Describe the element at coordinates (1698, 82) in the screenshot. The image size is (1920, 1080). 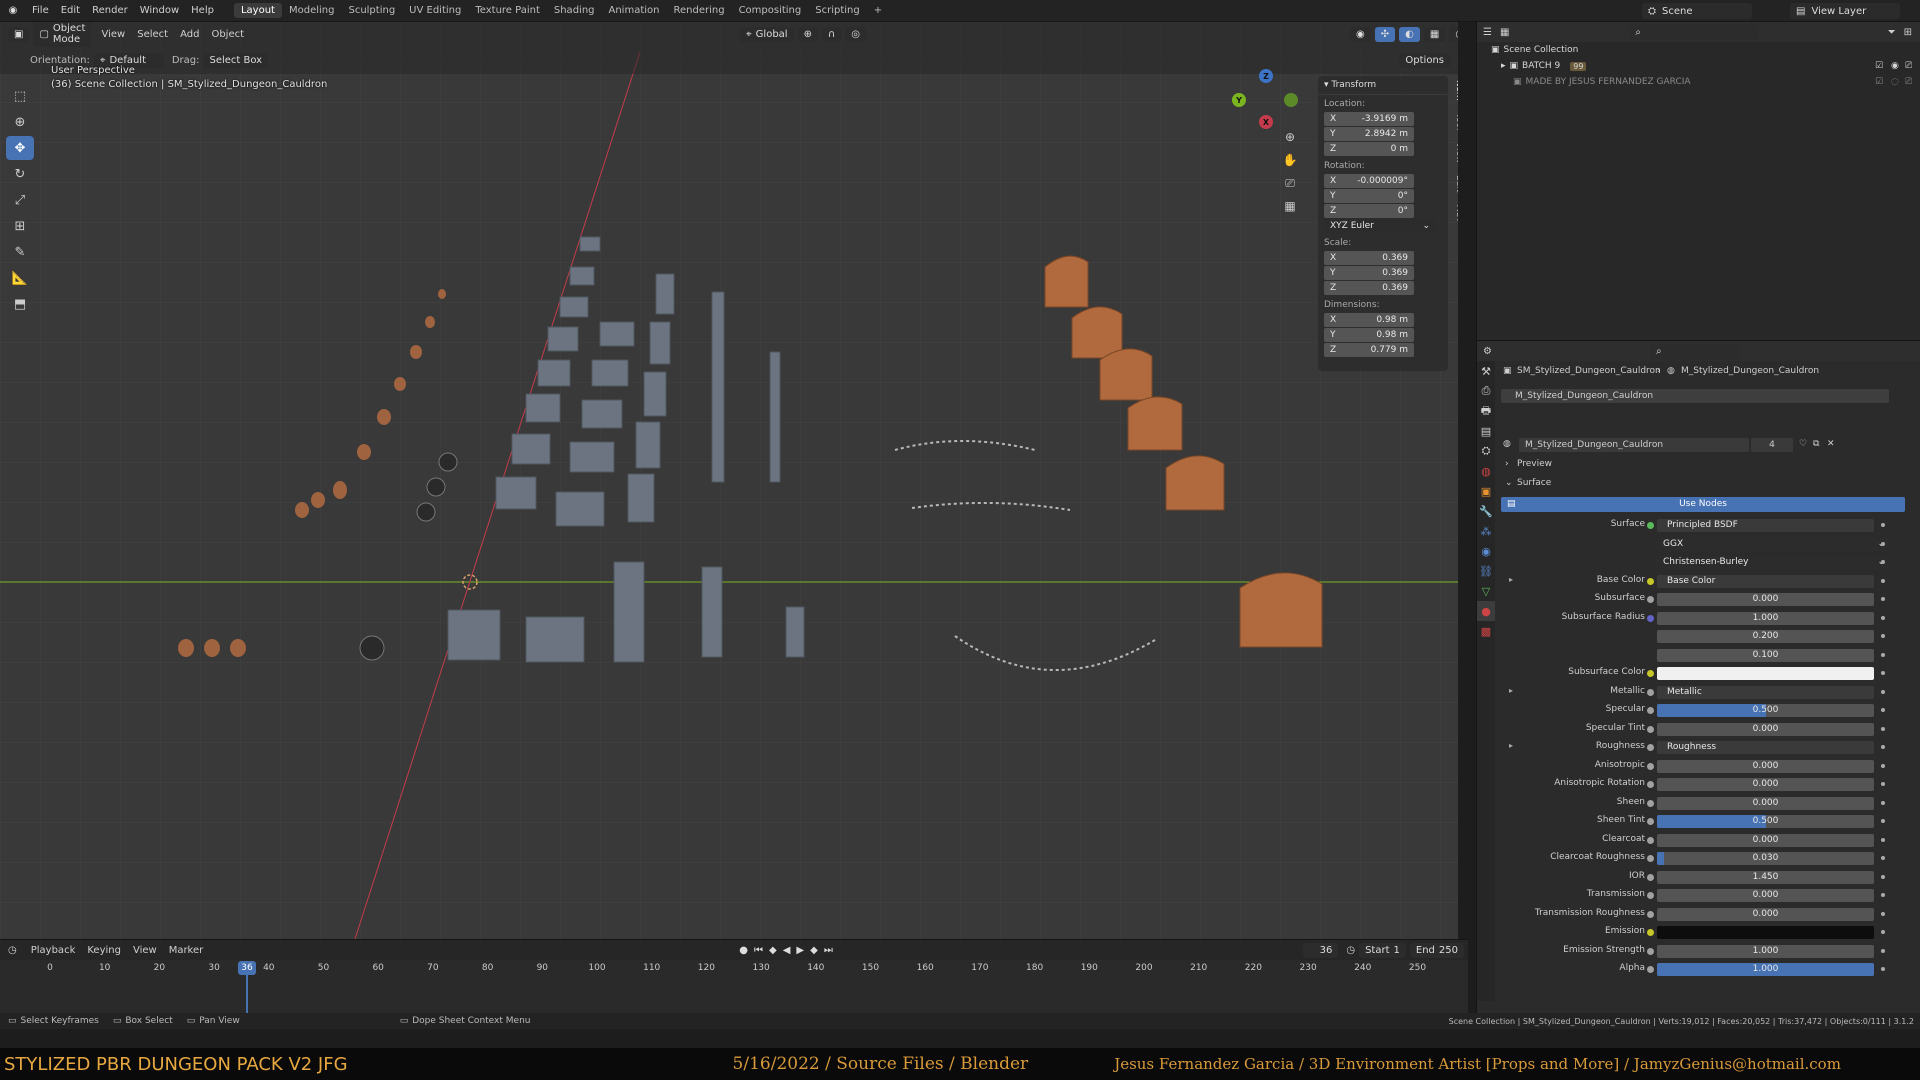
I see `outliner-item: ▣ MADE BY JESUS FERNANDEZ GARCIA ☑ ◌ ⎚` at that location.